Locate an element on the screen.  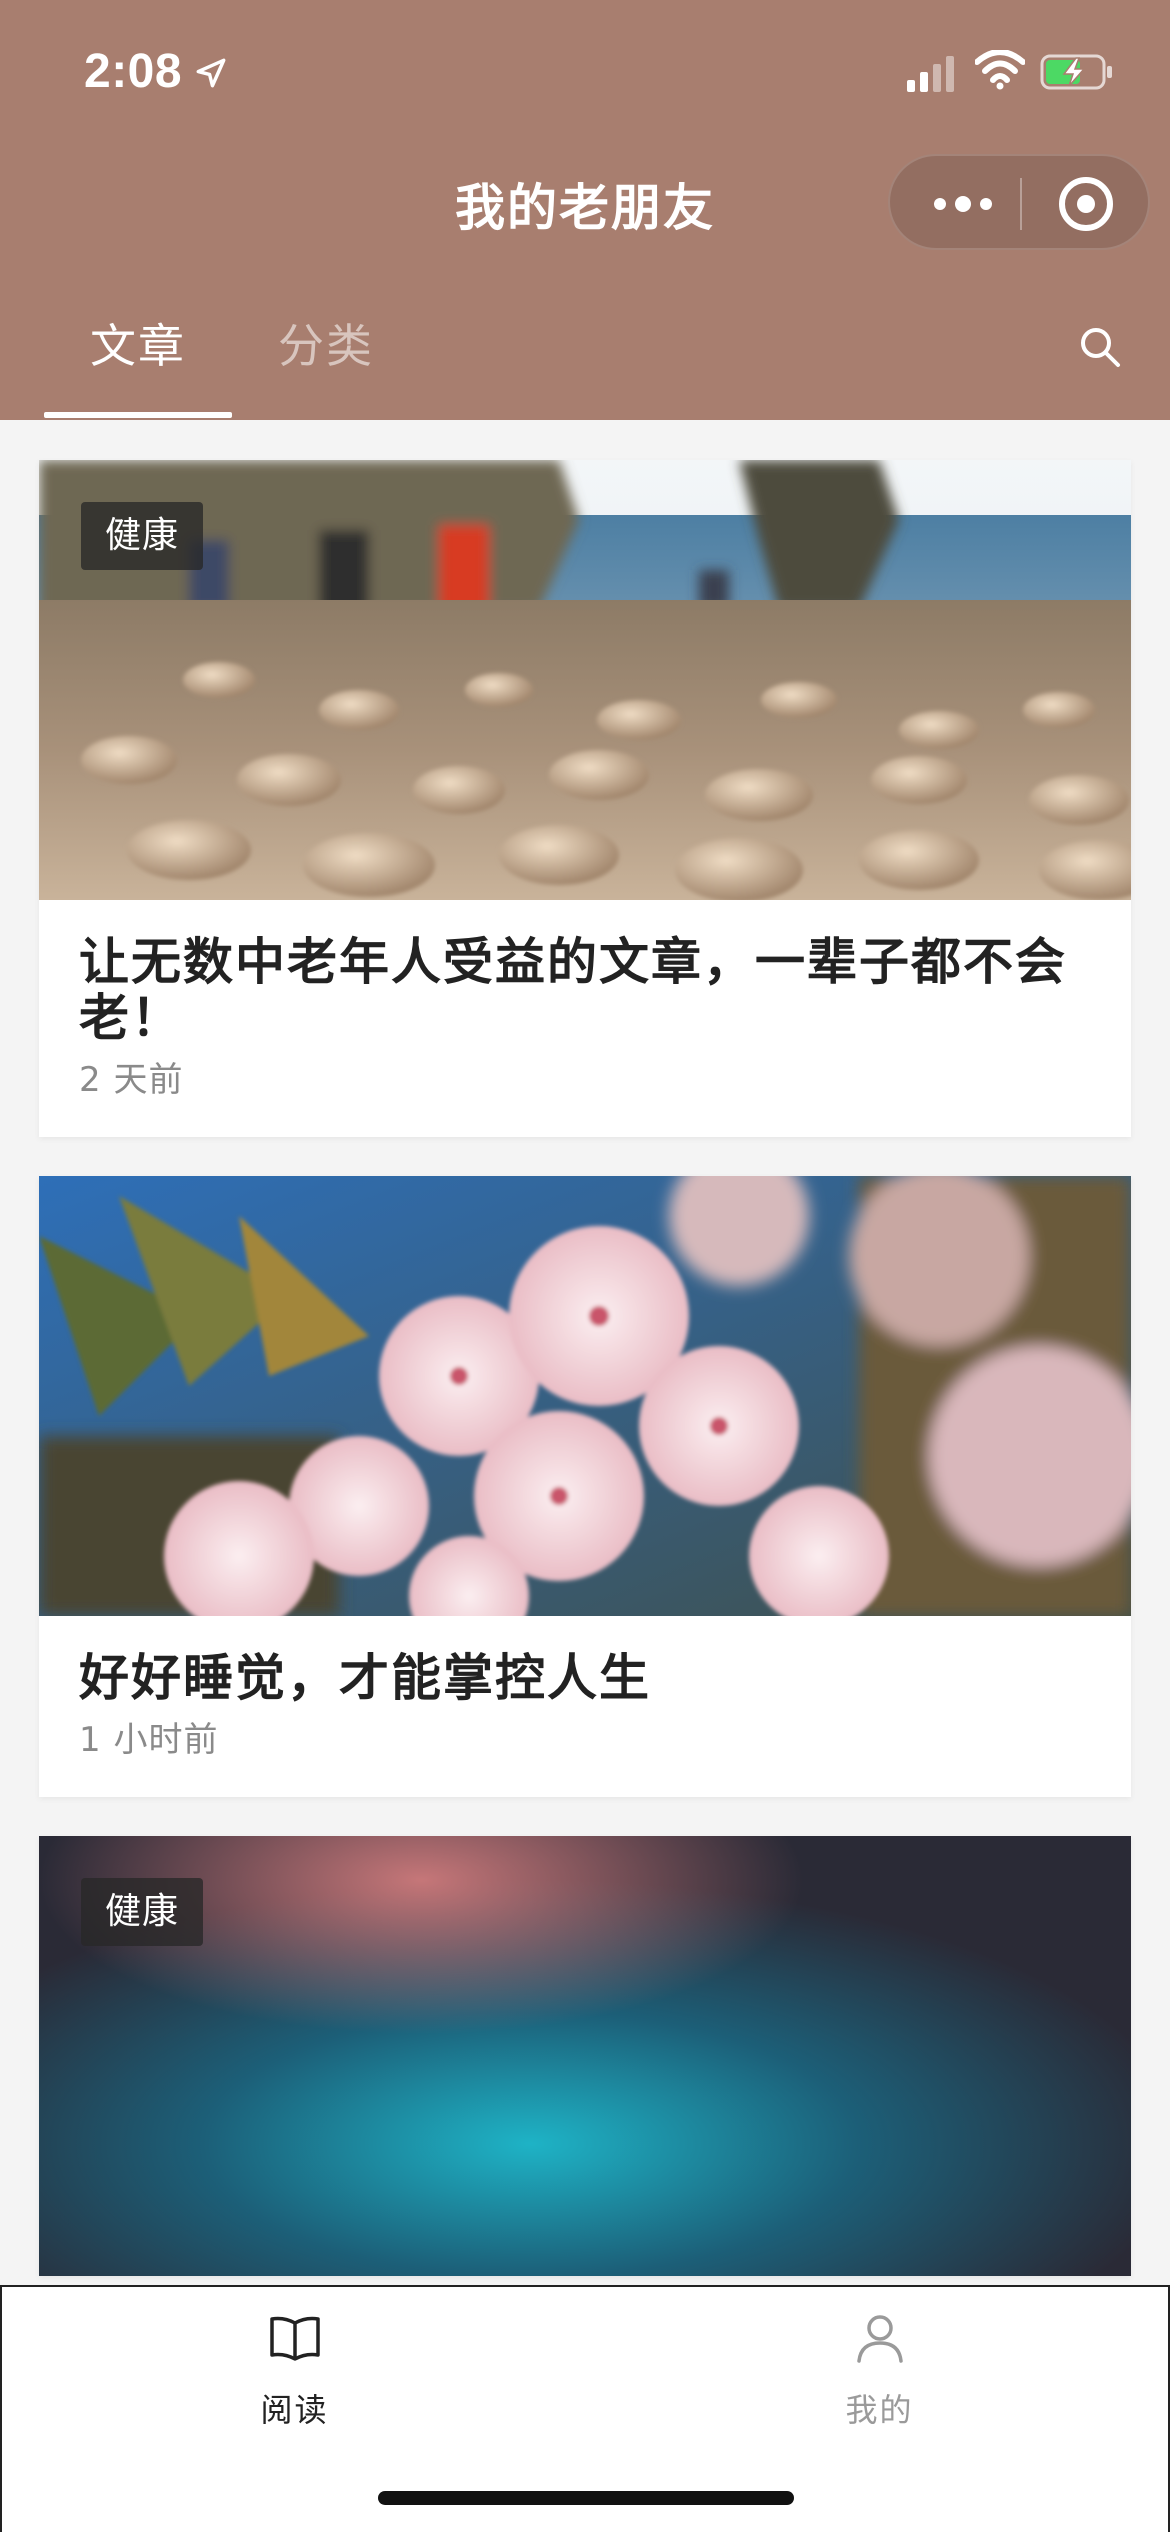
article-time: 1 小时前 is located at coordinates (149, 1740).